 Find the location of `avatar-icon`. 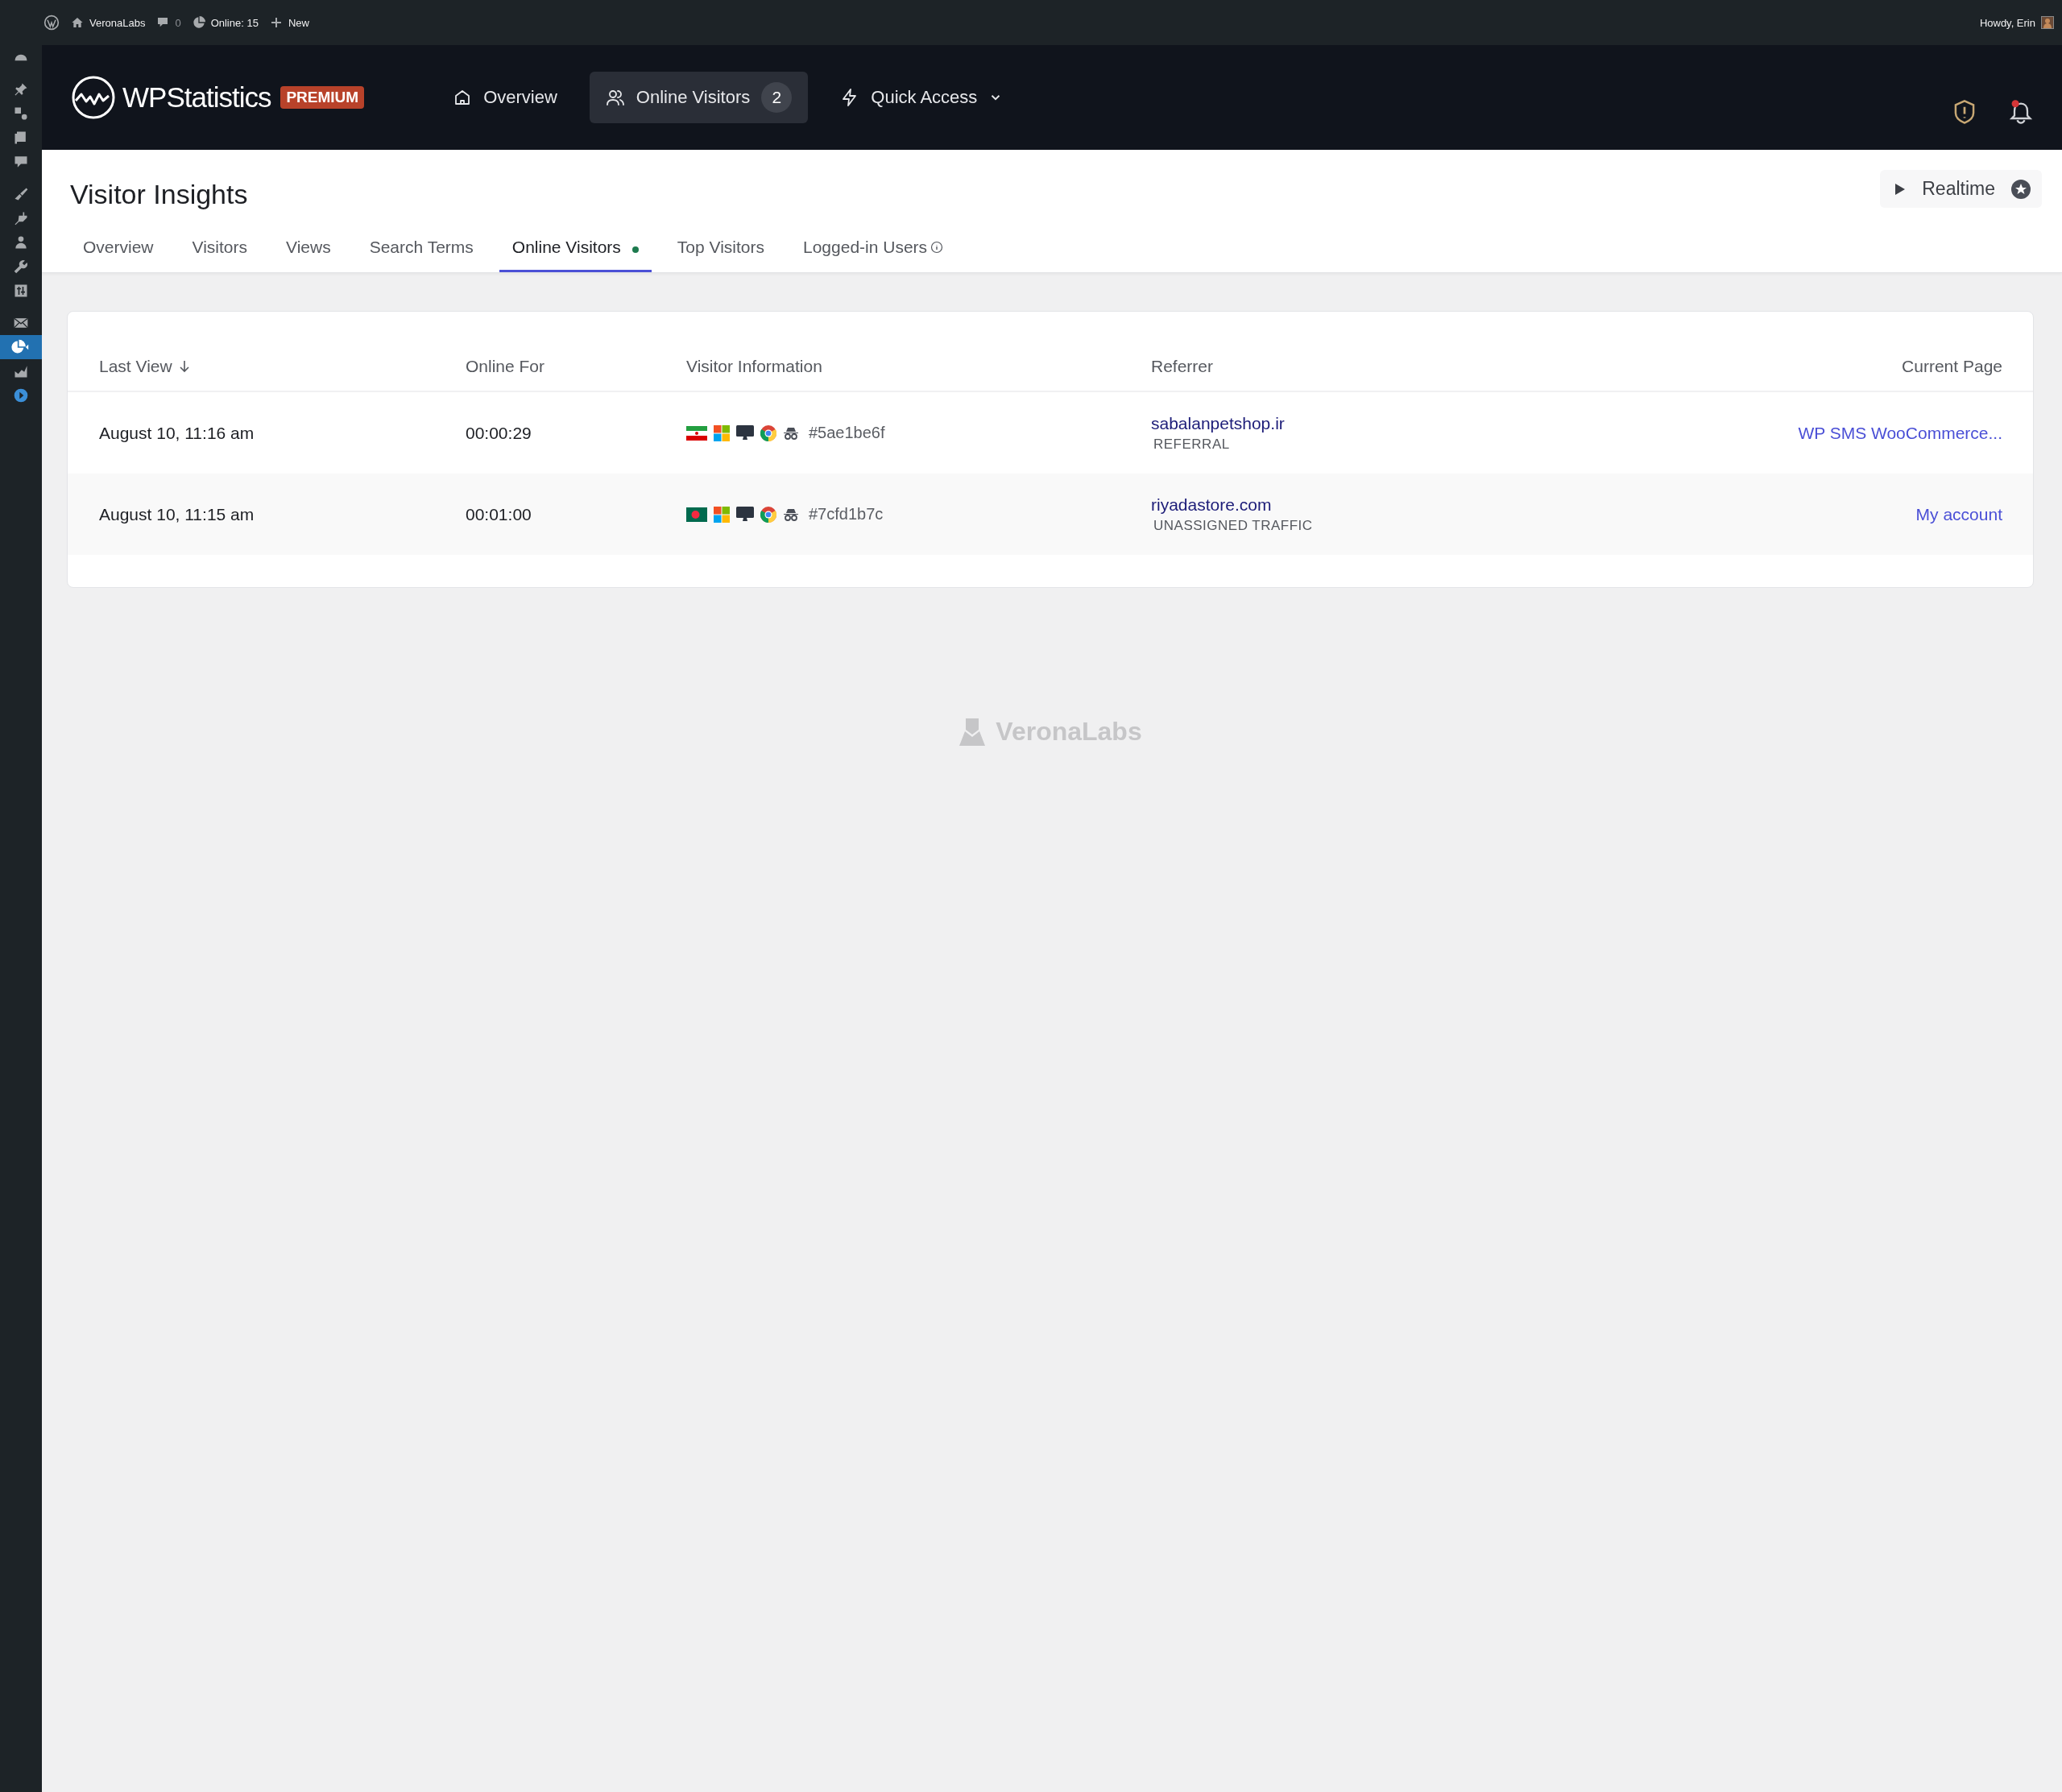

avatar-icon is located at coordinates (2047, 22).